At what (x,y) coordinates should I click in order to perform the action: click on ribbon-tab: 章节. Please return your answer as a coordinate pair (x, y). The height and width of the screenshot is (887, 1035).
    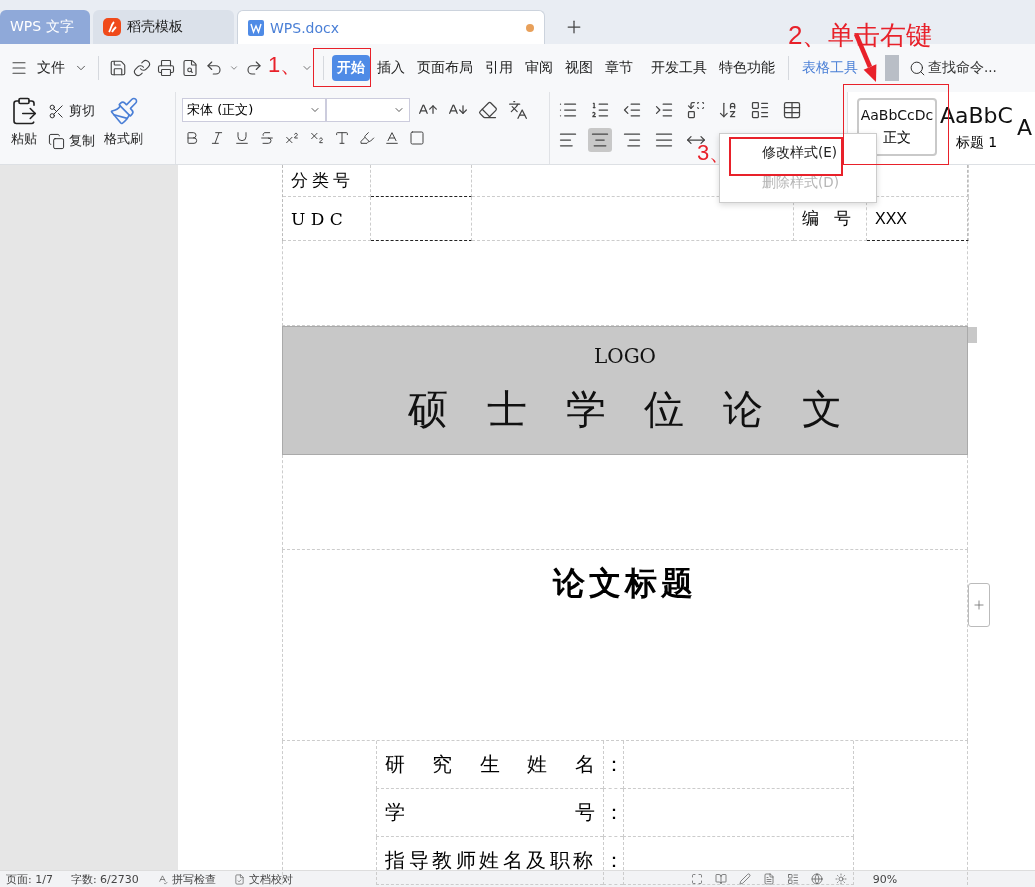
    Looking at the image, I should click on (619, 68).